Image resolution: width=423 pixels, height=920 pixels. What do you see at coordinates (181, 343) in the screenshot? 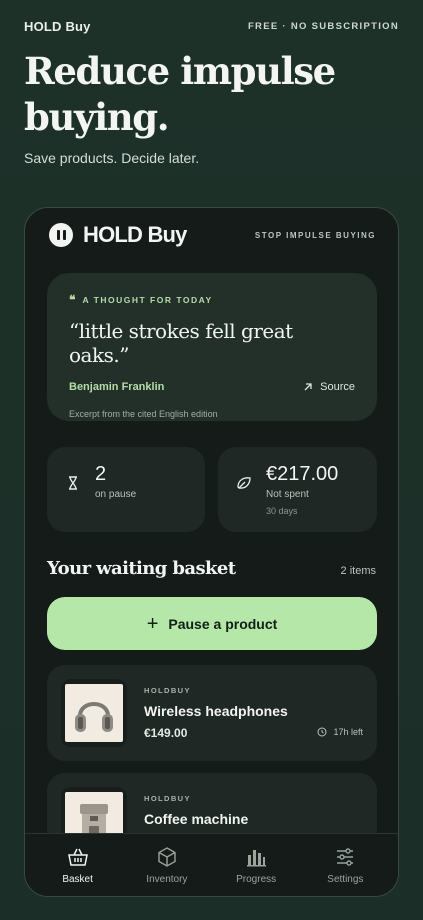
I see `quote-text: “little strokes fell great oaks.”` at bounding box center [181, 343].